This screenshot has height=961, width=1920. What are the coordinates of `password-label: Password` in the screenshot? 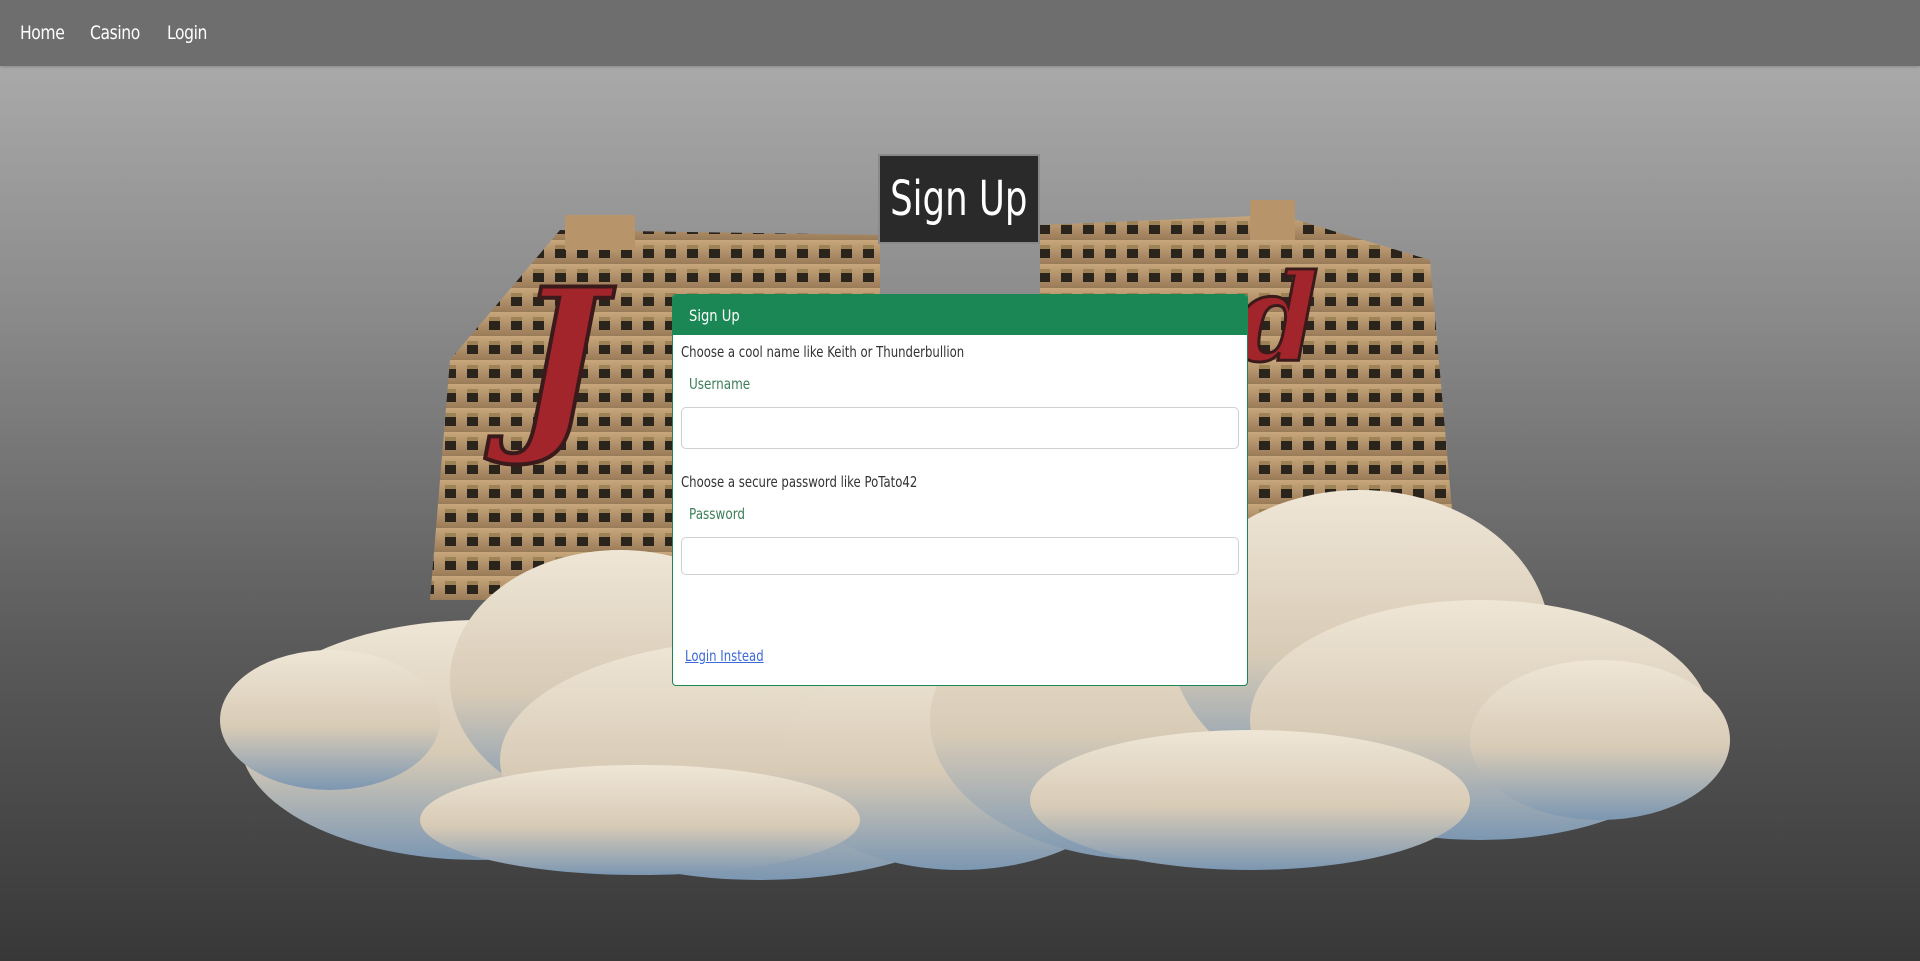 It's located at (717, 514).